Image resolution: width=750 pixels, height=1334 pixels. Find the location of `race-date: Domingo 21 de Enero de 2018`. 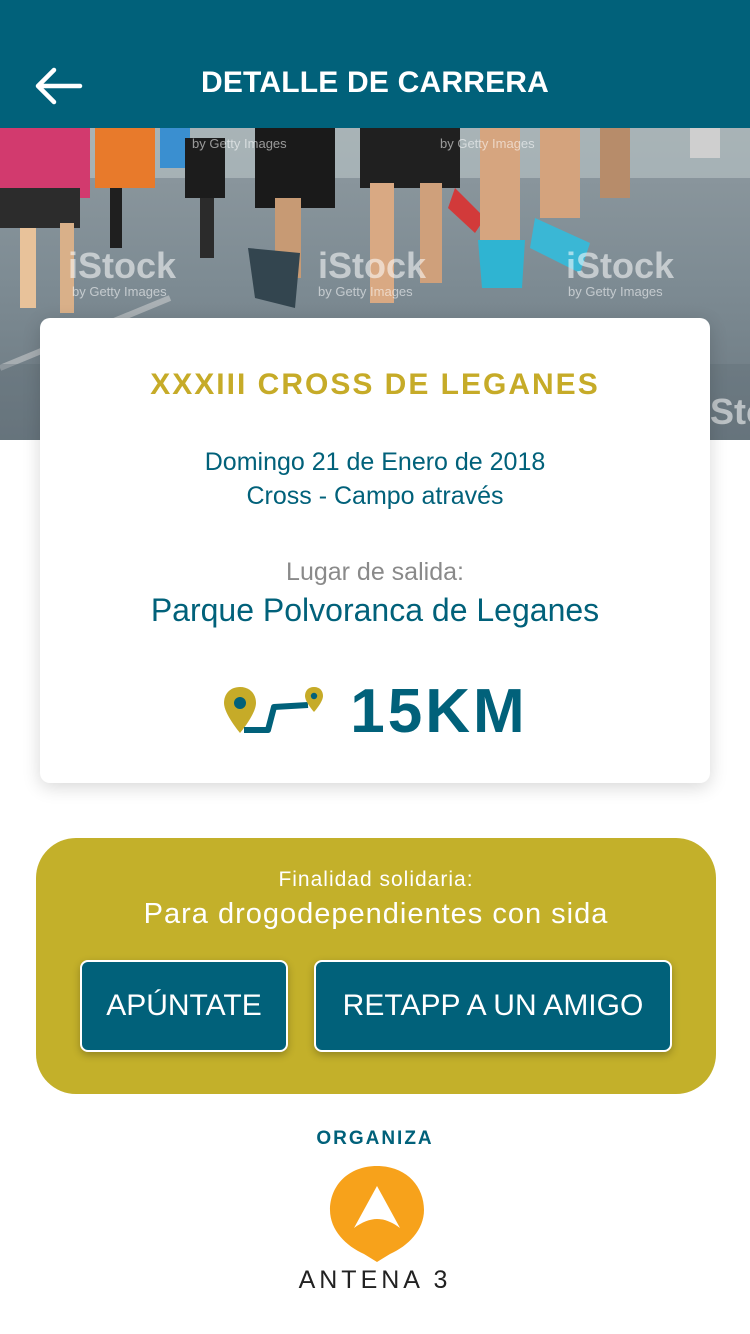

race-date: Domingo 21 de Enero de 2018 is located at coordinates (375, 462).